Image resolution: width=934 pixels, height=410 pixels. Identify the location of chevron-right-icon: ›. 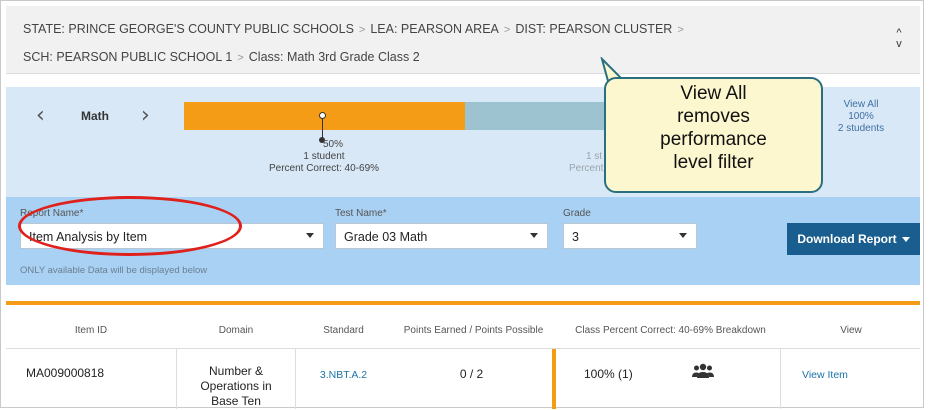
(145, 115).